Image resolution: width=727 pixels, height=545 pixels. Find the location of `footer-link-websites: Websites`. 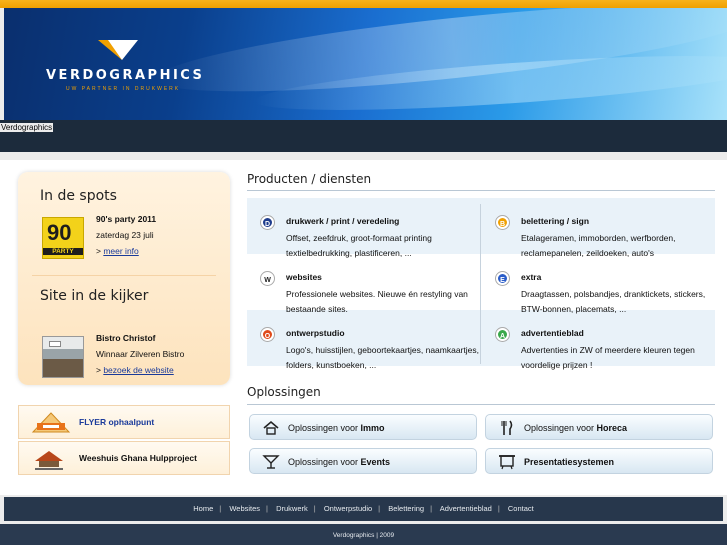

footer-link-websites: Websites is located at coordinates (244, 508).